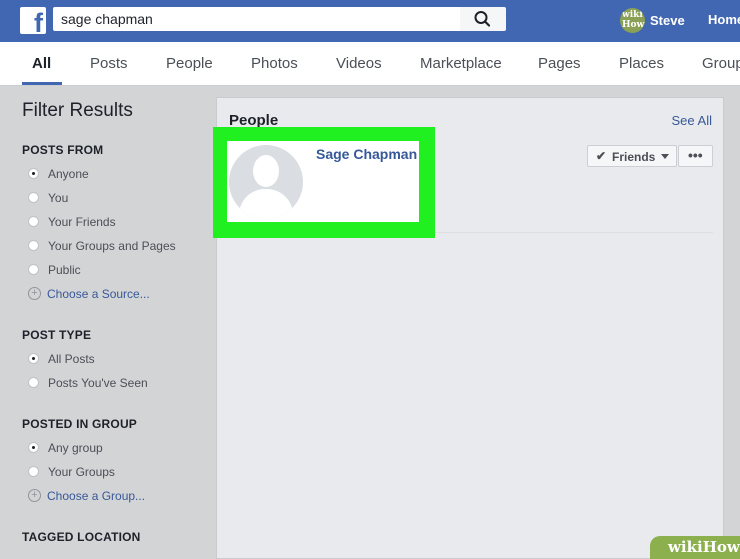 The height and width of the screenshot is (559, 740). I want to click on facebook-logo-letter: f, so click(38, 23).